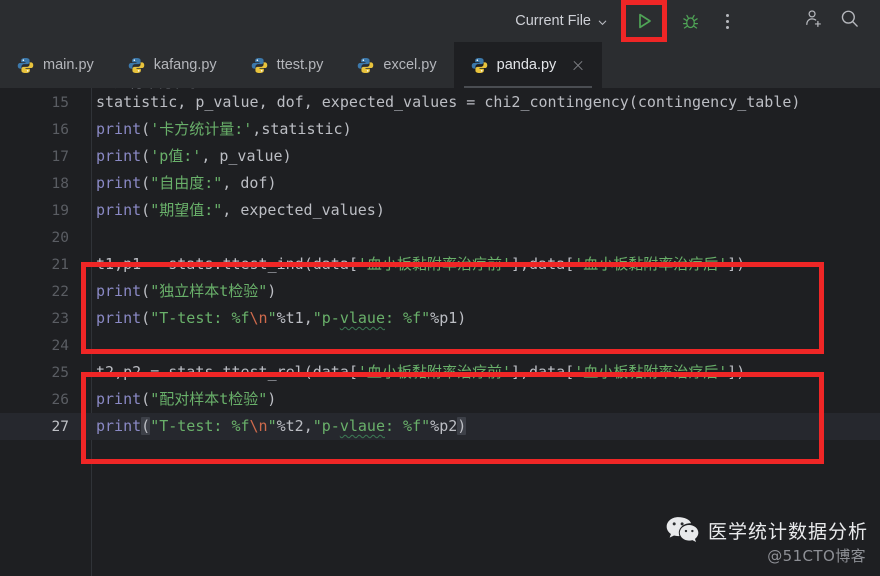 The width and height of the screenshot is (880, 576). What do you see at coordinates (186, 183) in the screenshot?
I see `line-code: print("自由度:", dof)` at bounding box center [186, 183].